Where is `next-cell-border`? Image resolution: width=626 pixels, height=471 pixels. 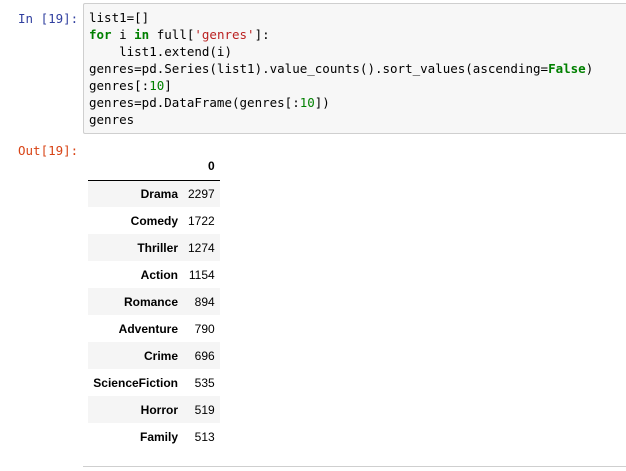
next-cell-border is located at coordinates (354, 466).